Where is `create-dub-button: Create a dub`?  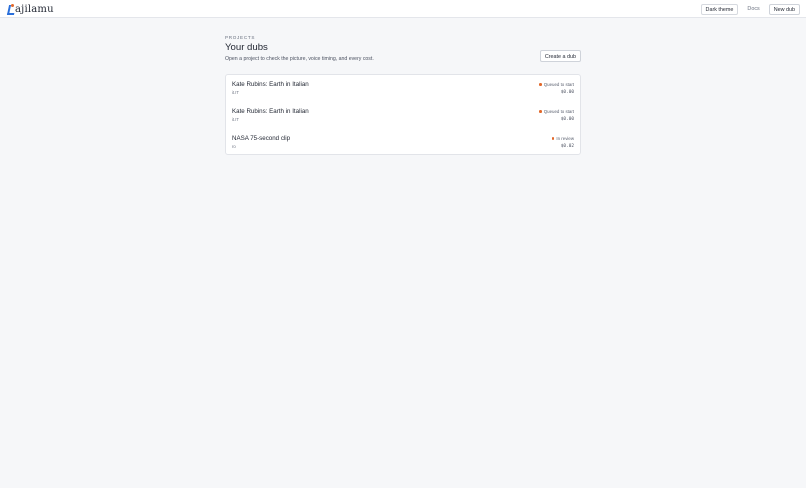
create-dub-button: Create a dub is located at coordinates (560, 56).